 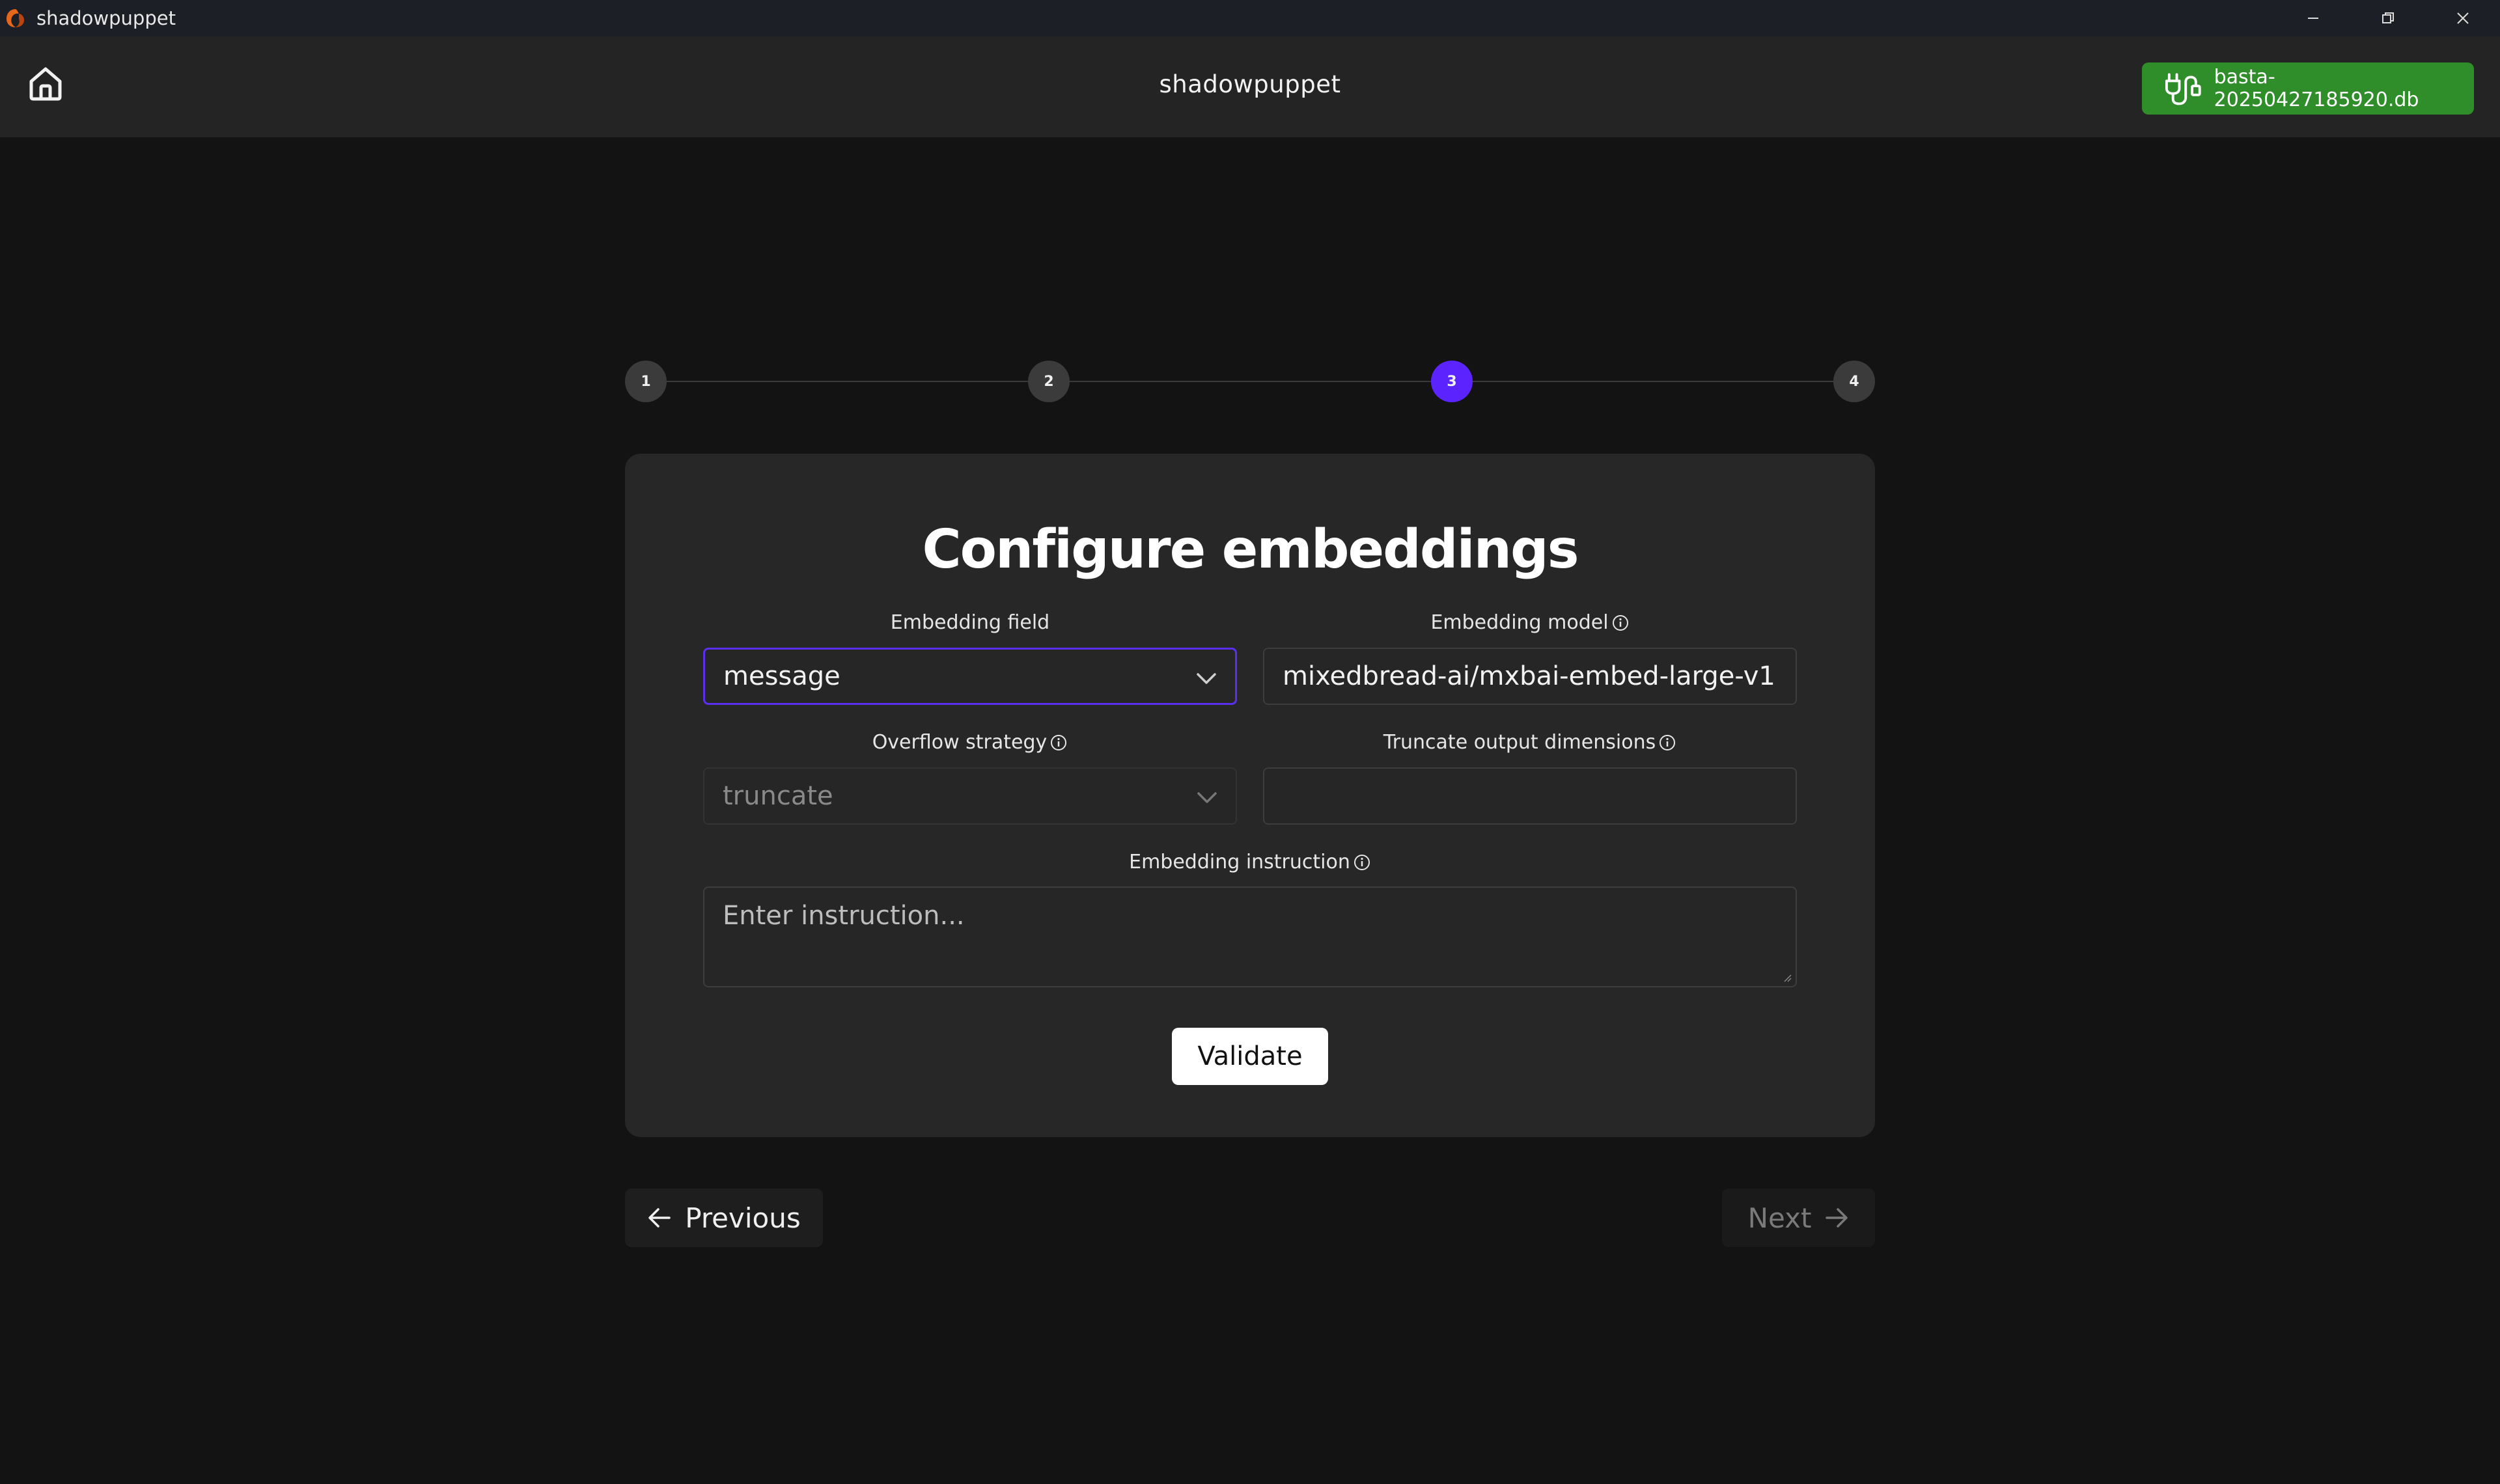 I want to click on overflow-strategy-select: truncate, so click(x=970, y=796).